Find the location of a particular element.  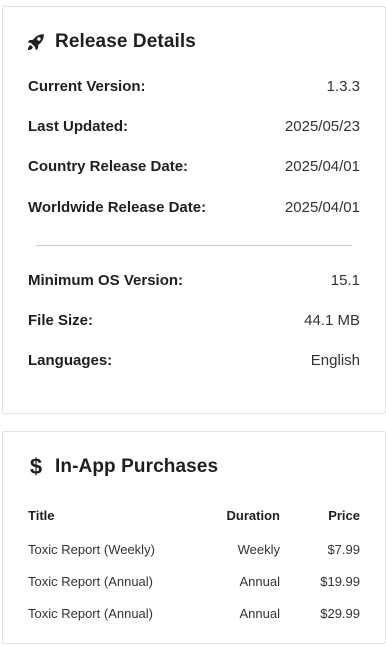

detail-value: 44.1 MB is located at coordinates (332, 320).